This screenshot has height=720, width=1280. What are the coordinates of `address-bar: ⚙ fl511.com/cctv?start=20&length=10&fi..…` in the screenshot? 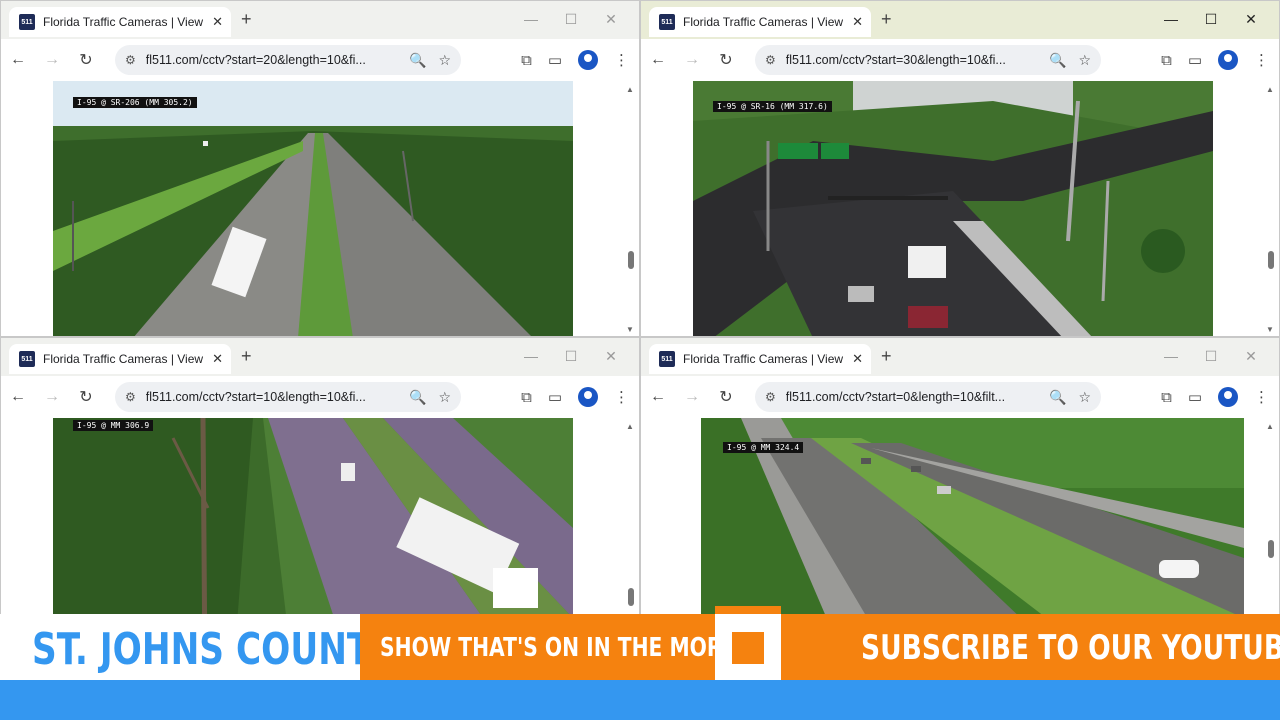 It's located at (288, 60).